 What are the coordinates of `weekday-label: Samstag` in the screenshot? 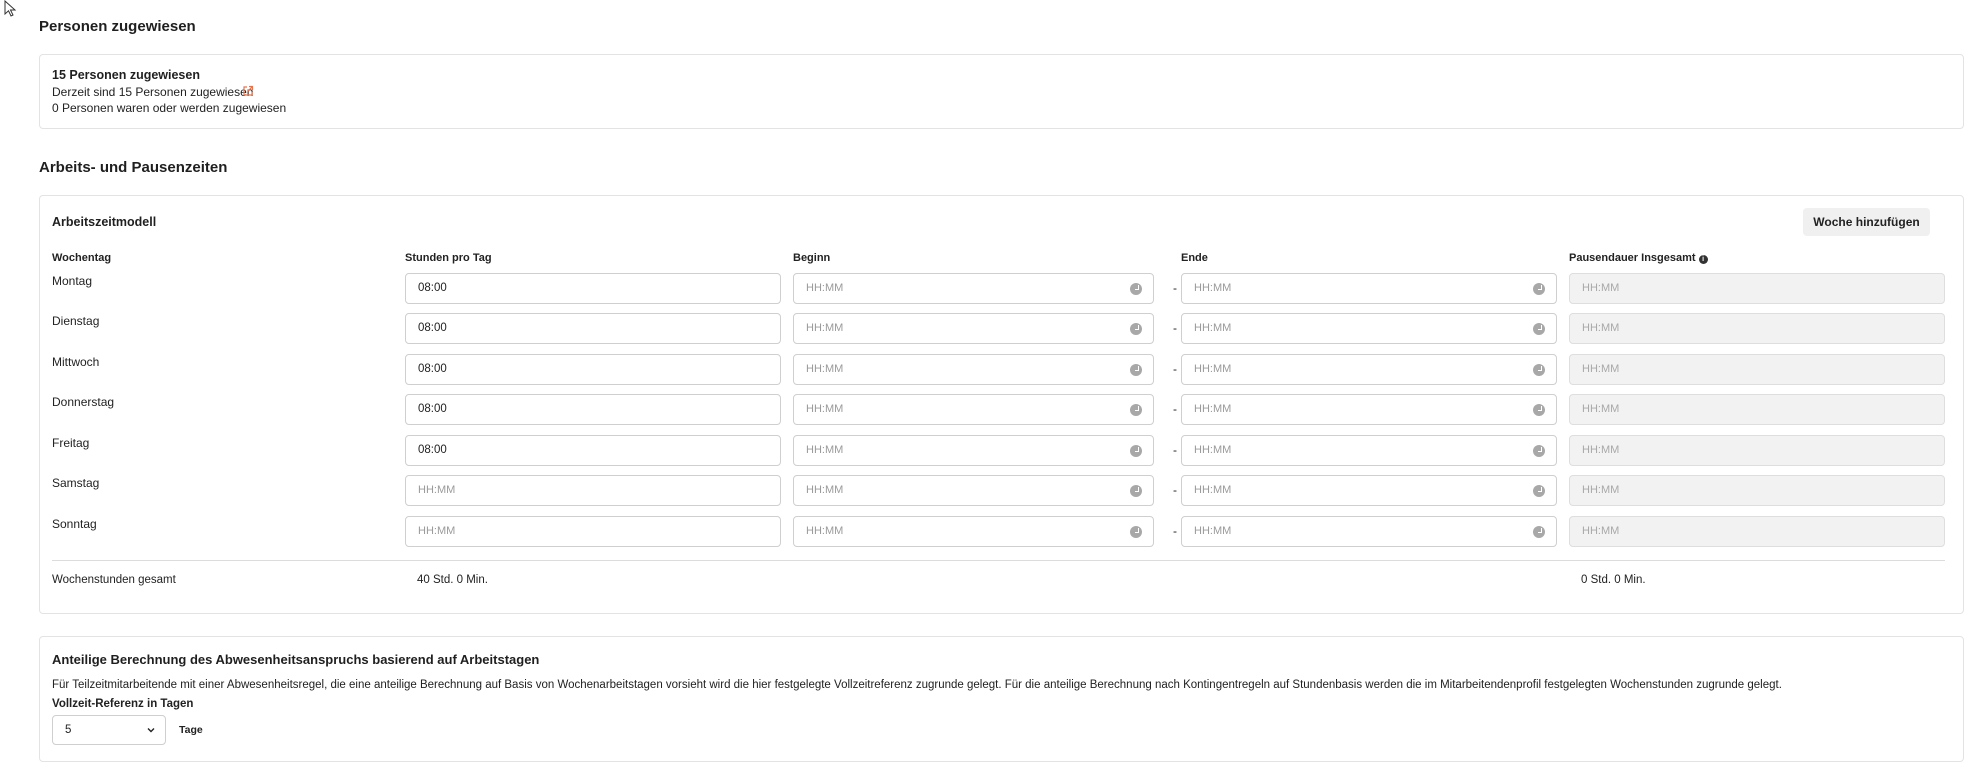 It's located at (76, 483).